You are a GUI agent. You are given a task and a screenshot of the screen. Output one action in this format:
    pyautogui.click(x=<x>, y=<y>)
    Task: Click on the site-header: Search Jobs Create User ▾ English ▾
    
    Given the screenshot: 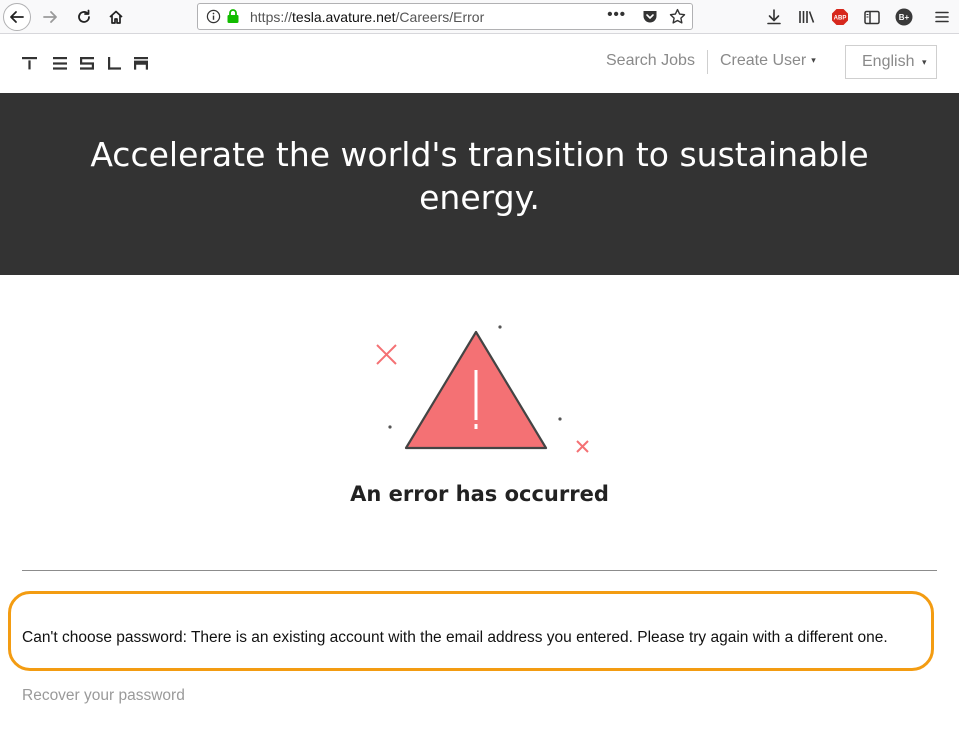 What is the action you would take?
    pyautogui.click(x=479, y=64)
    